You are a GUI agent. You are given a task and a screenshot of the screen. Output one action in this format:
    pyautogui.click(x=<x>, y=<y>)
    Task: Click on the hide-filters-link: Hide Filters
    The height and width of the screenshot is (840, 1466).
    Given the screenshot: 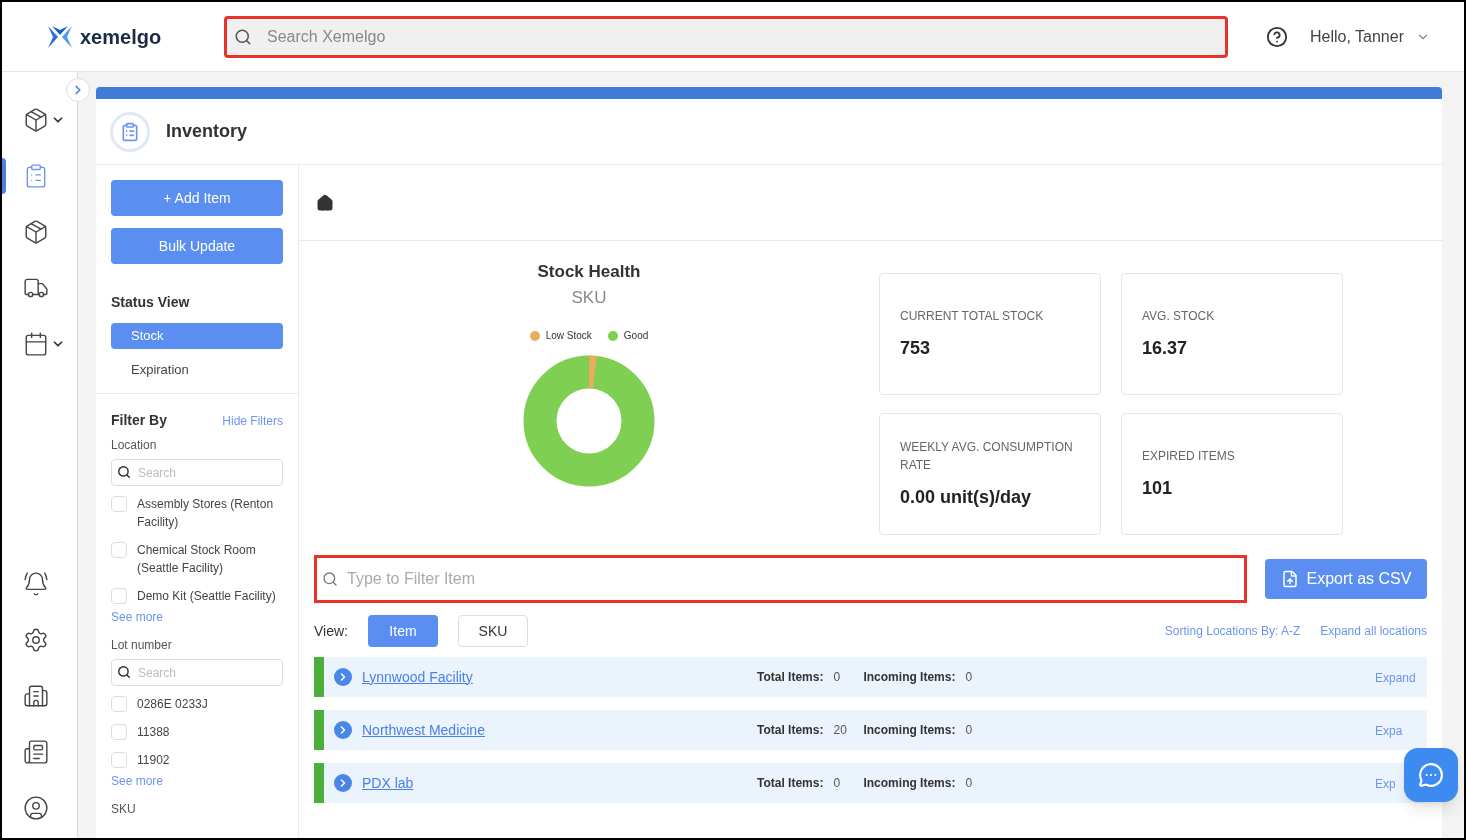 What is the action you would take?
    pyautogui.click(x=252, y=420)
    